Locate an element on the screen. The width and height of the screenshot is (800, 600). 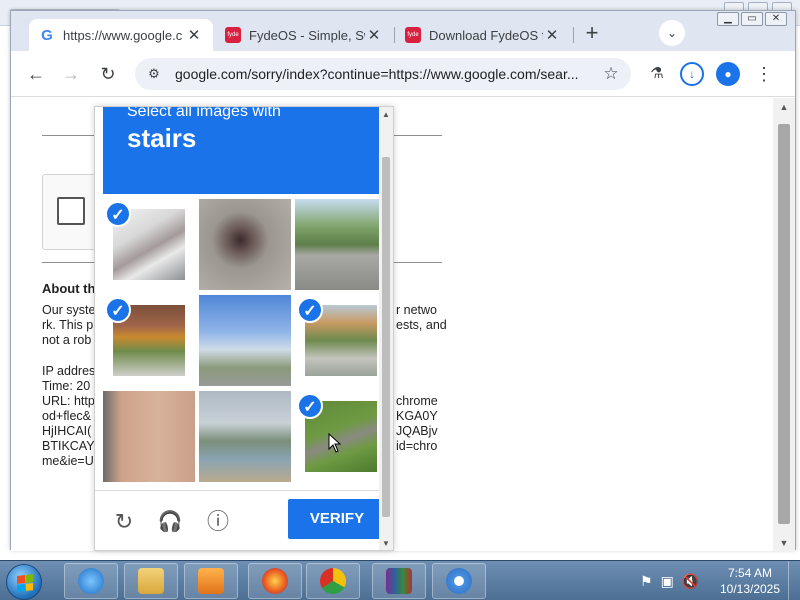
page-scrollbar: ▲ ▼ is located at coordinates (784, 324).